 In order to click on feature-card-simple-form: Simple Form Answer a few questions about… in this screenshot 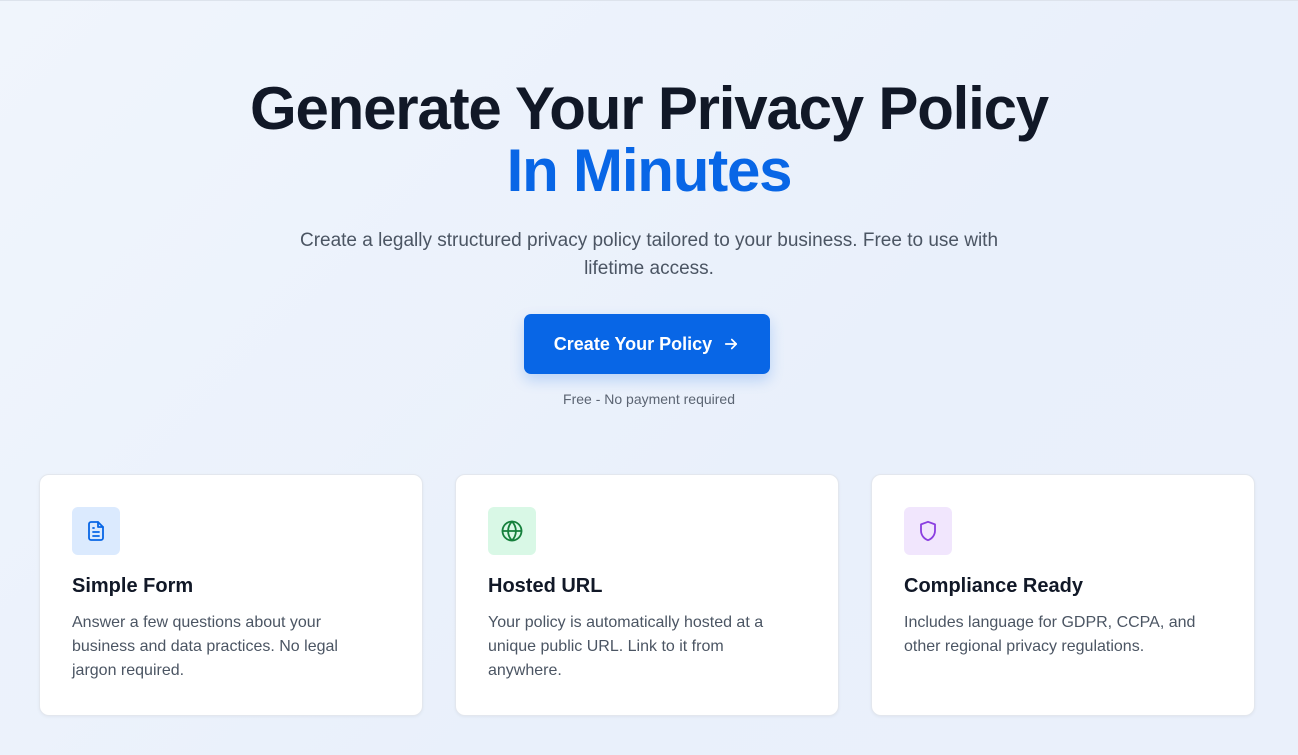, I will do `click(231, 595)`.